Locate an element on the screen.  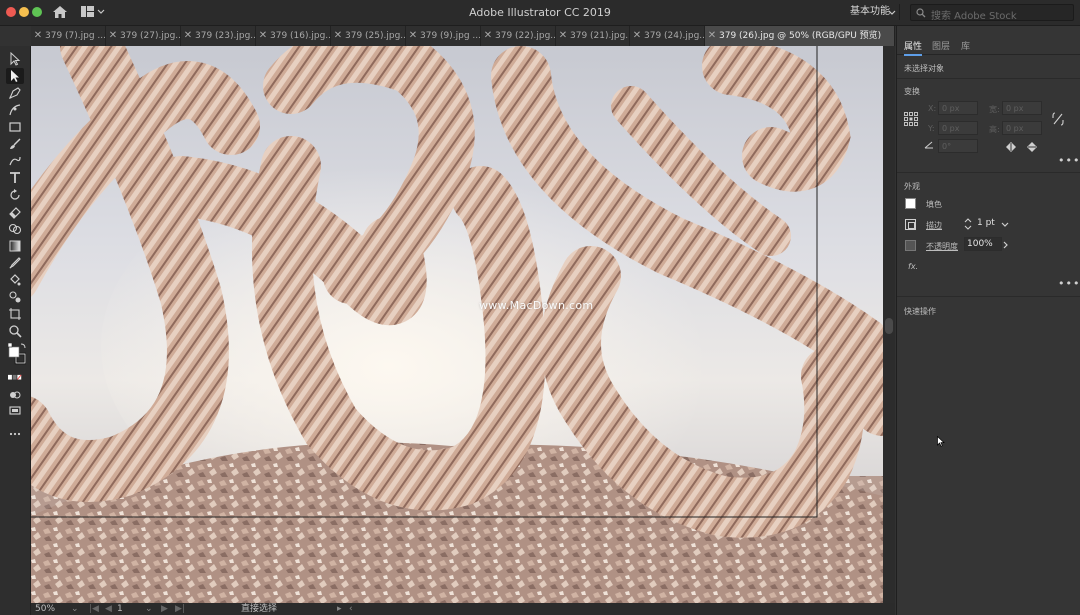
canvas-vertical-scrollbar is located at coordinates (889, 324).